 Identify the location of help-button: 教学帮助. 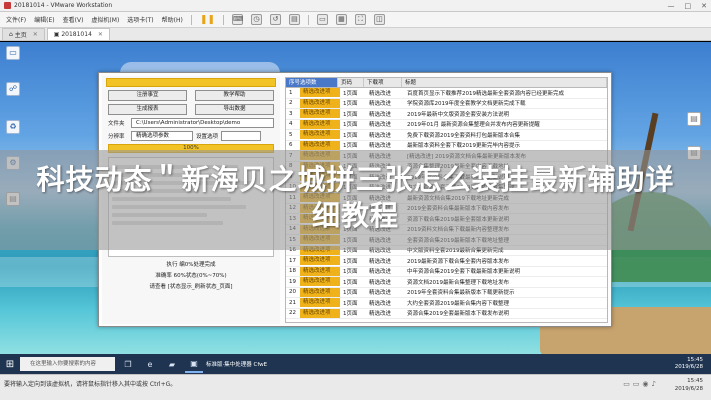
(234, 95).